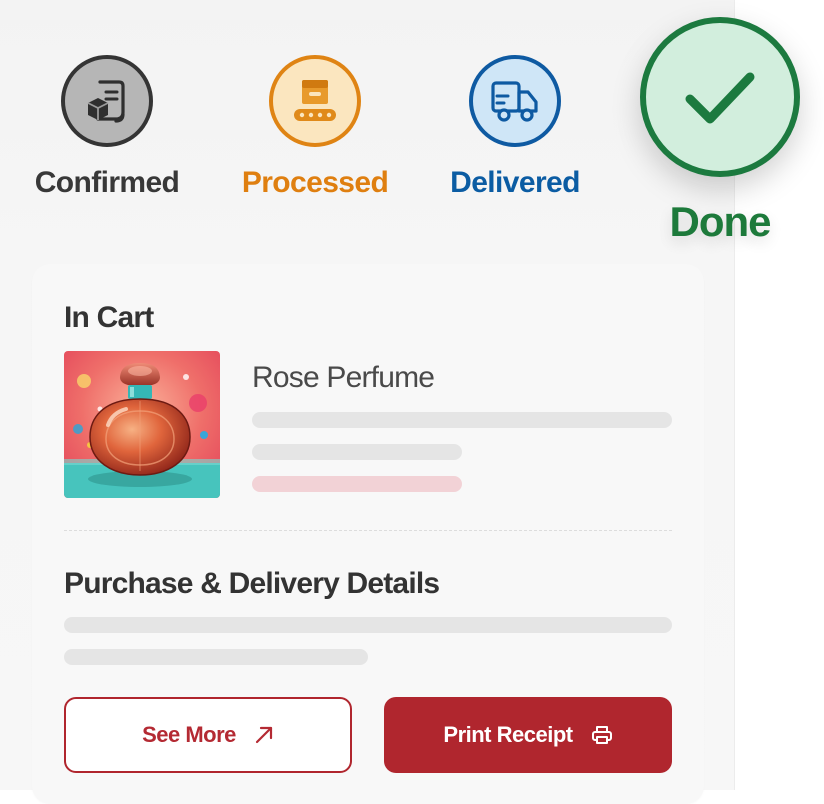  What do you see at coordinates (508, 734) in the screenshot?
I see `print-receipt-label: Print Receipt` at bounding box center [508, 734].